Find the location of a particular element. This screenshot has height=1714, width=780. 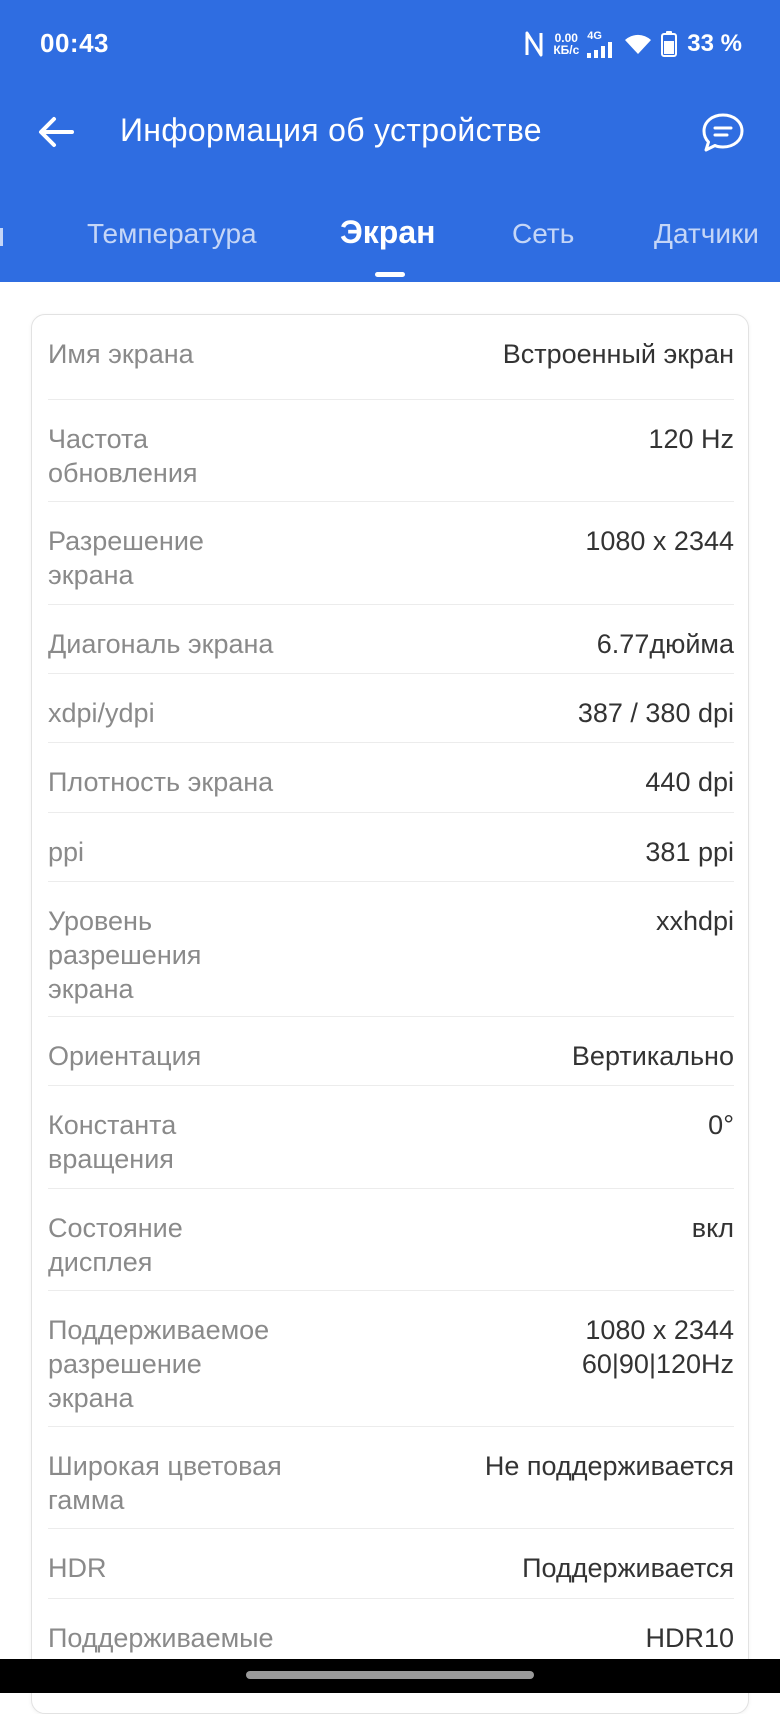

info-row-resolution: Разрешение экрана 1080 x 2344 is located at coordinates (391, 553).